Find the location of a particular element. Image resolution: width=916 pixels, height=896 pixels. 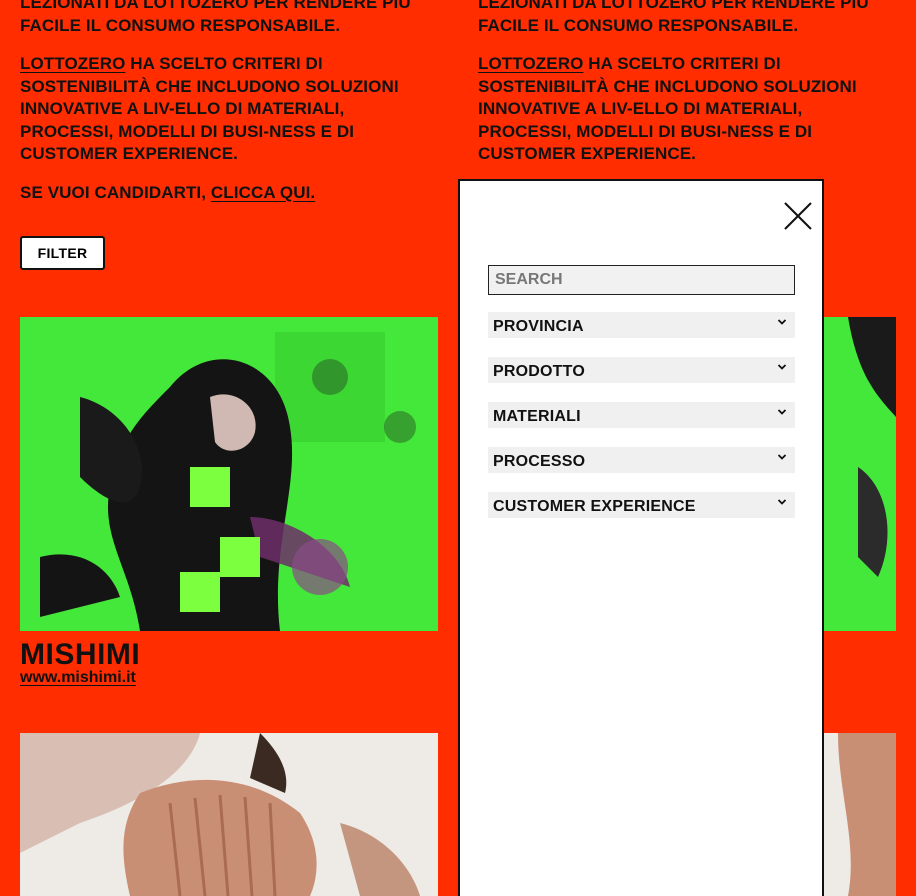

fashion-photo is located at coordinates (229, 814).